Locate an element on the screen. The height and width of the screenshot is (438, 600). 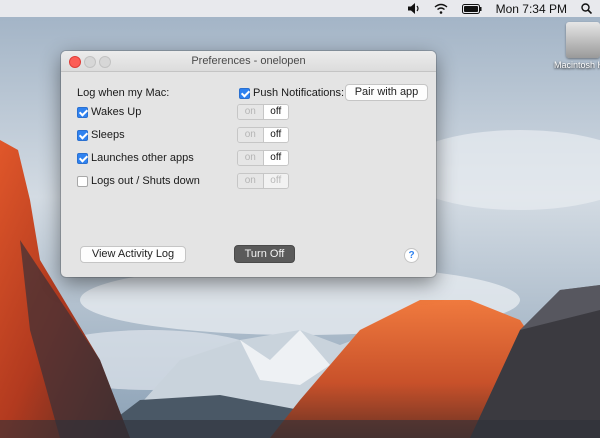
turn-off-button: Turn Off is located at coordinates (264, 254).